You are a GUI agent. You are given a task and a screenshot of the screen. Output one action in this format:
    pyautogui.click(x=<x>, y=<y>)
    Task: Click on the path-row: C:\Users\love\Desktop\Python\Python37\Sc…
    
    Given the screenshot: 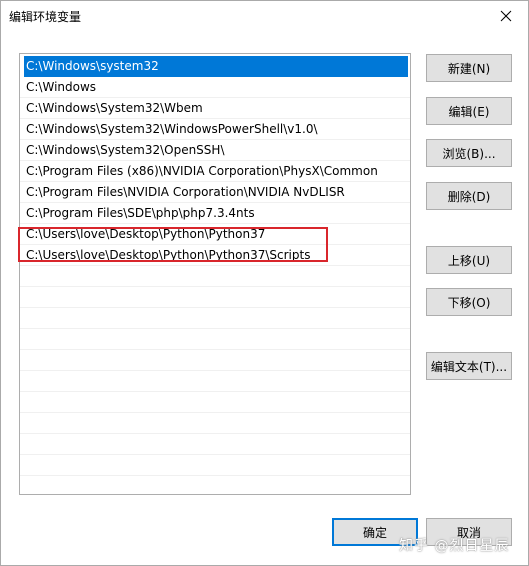 What is the action you would take?
    pyautogui.click(x=215, y=255)
    